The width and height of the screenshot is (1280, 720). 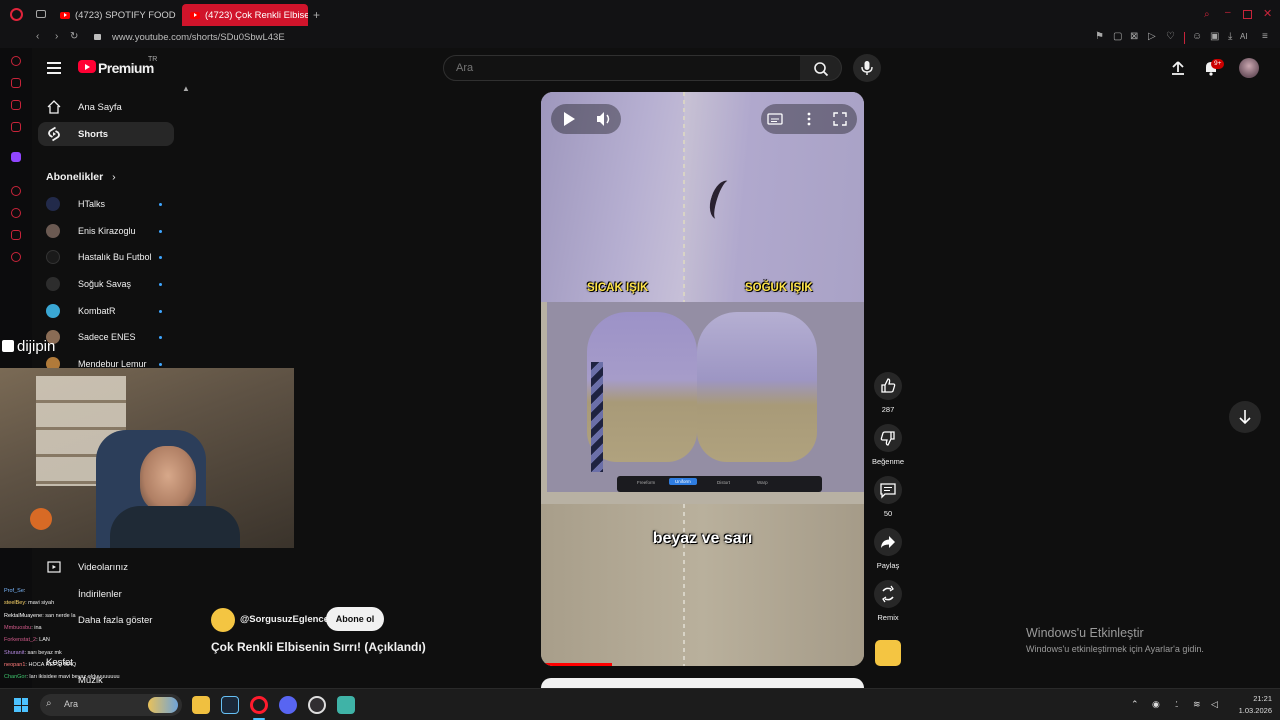 What do you see at coordinates (1134, 36) in the screenshot?
I see `wallet-icon: ⊠` at bounding box center [1134, 36].